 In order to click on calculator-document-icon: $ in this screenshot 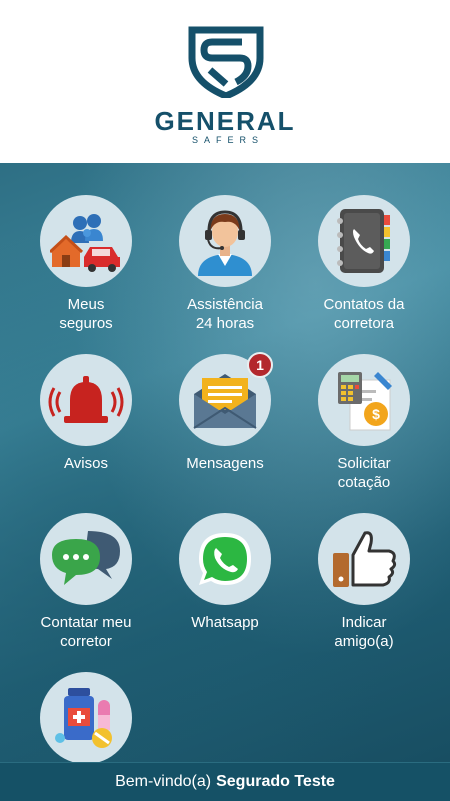, I will do `click(365, 401)`.